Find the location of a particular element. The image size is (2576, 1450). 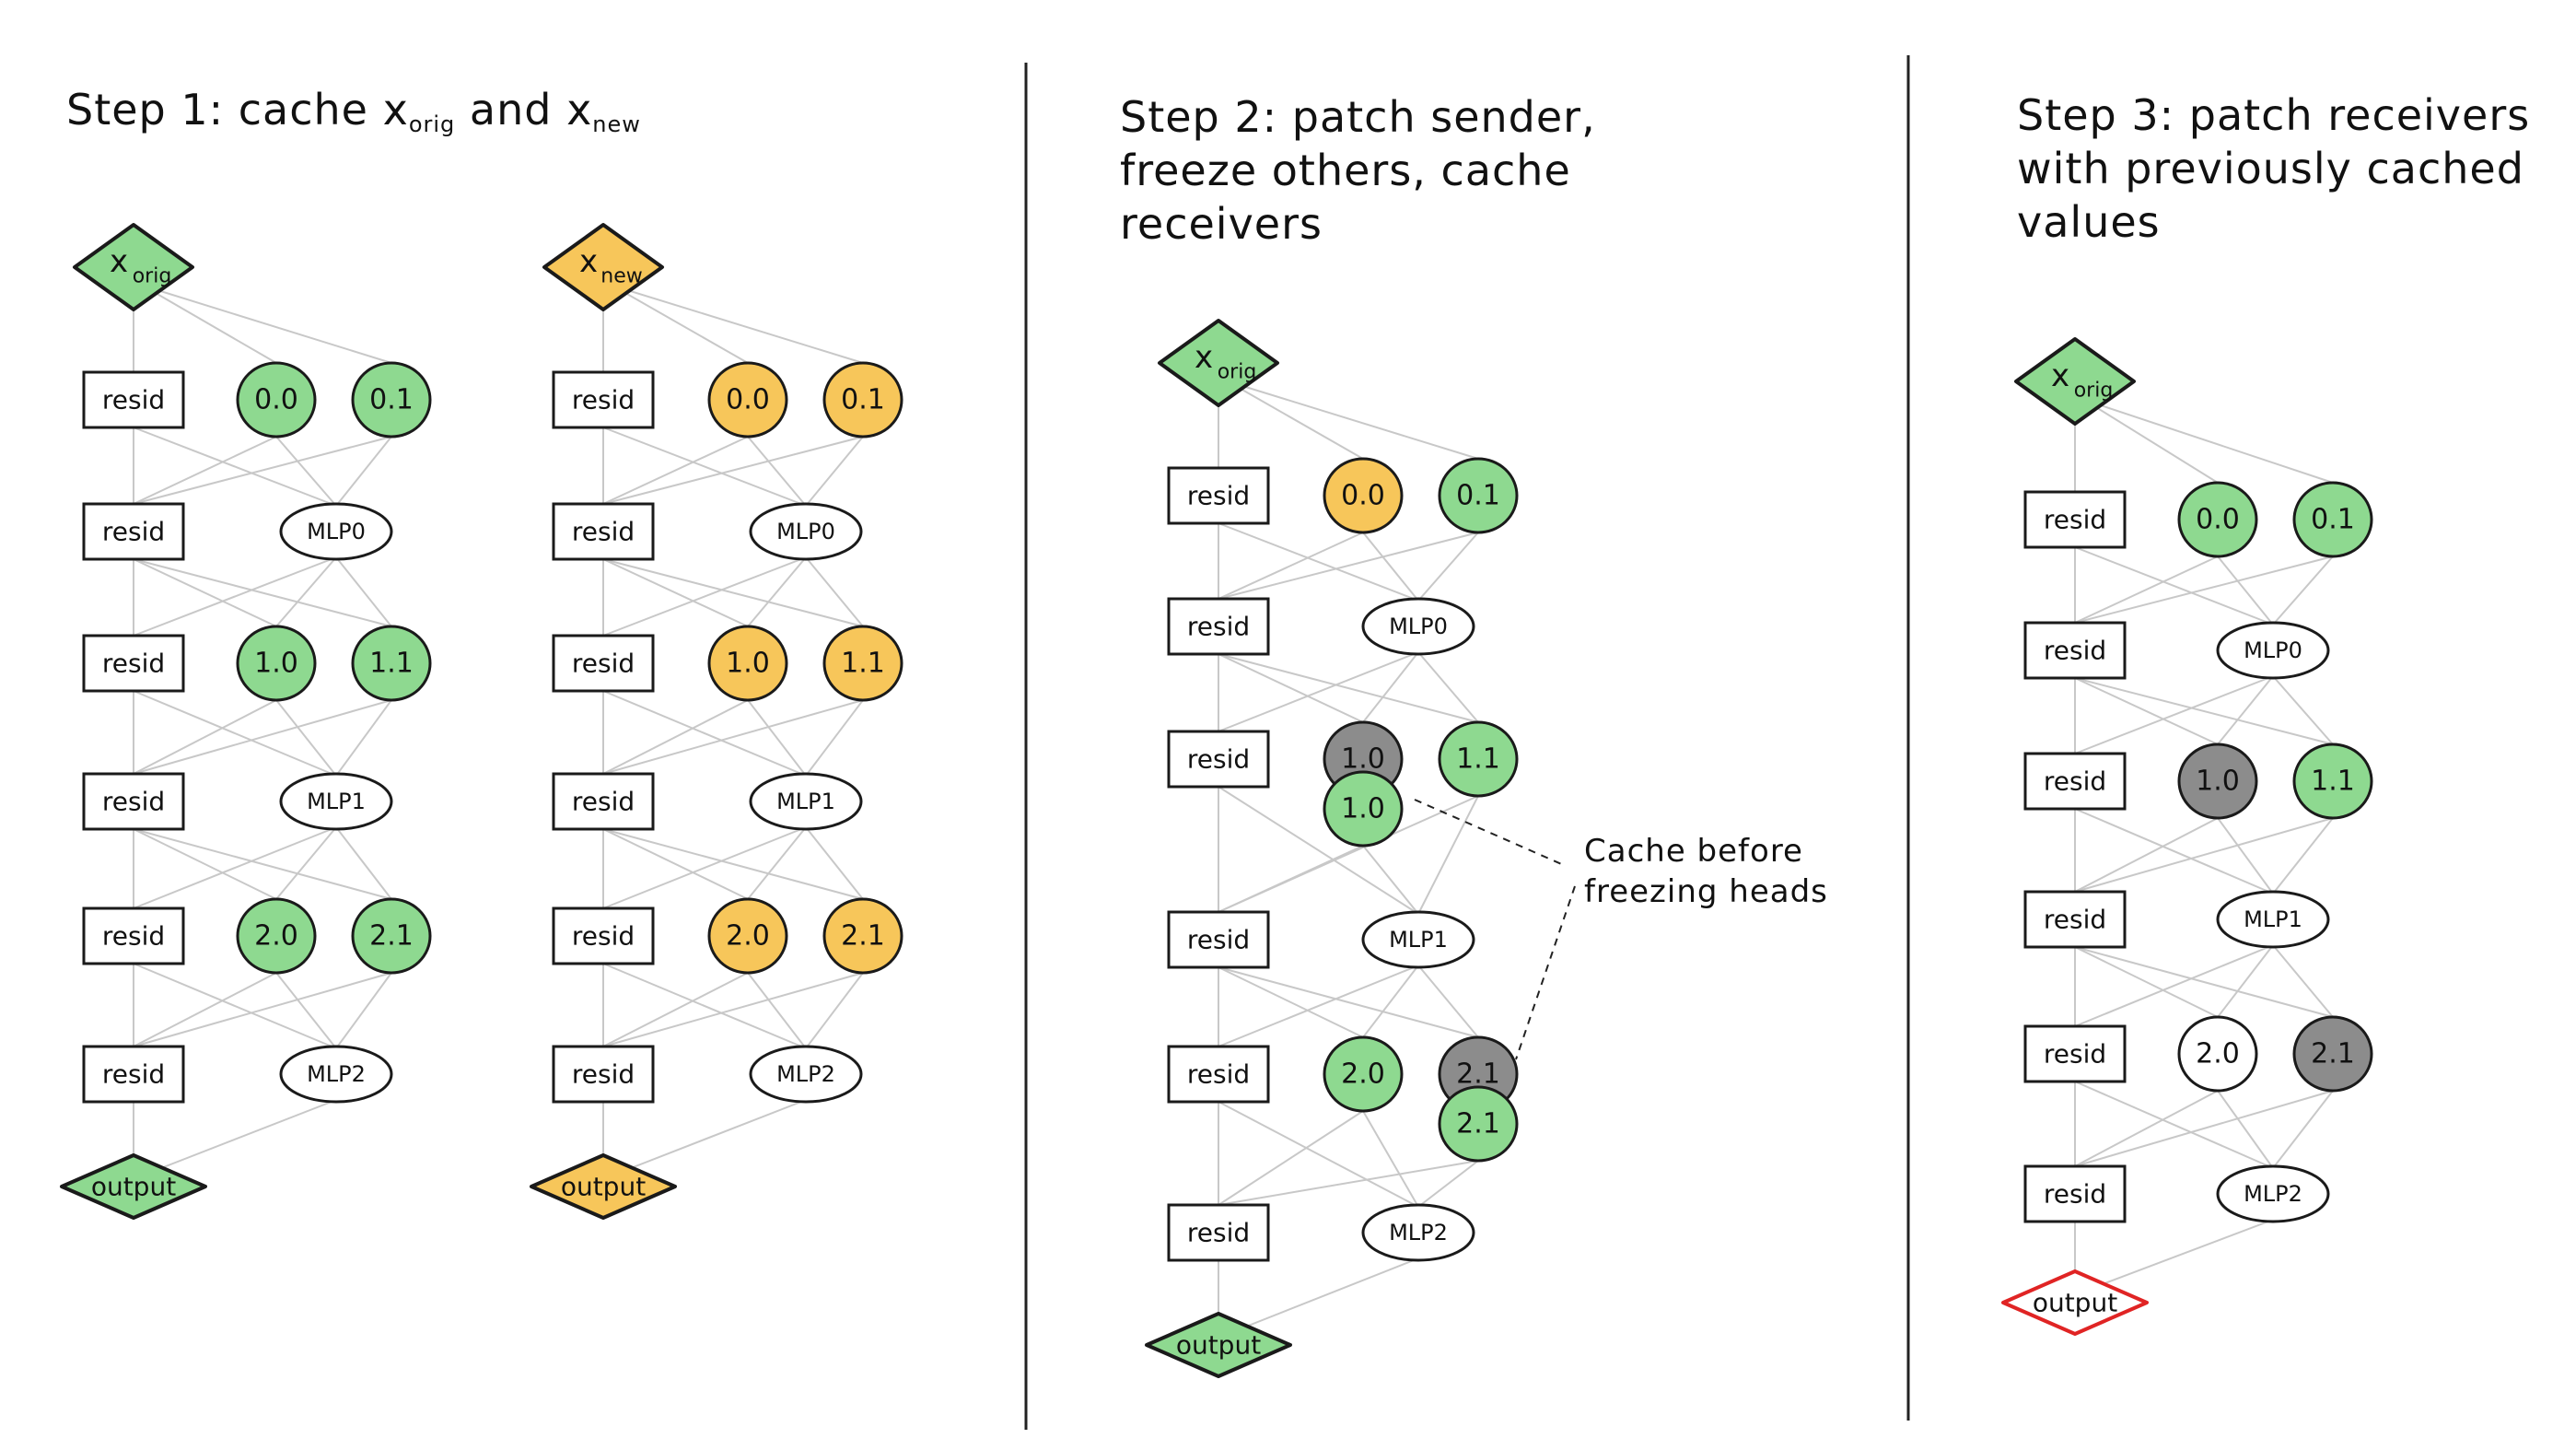

output-node: output is located at coordinates (603, 1186).